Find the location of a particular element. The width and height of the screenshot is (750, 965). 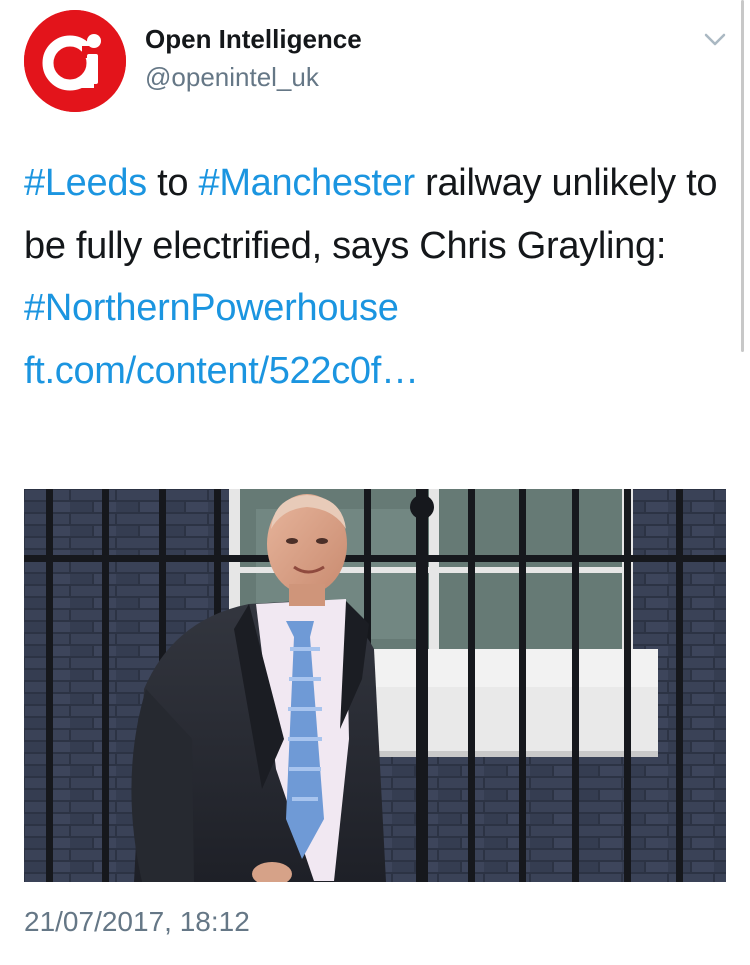

hashtag-link: #NorthernPowerhouse is located at coordinates (211, 308).